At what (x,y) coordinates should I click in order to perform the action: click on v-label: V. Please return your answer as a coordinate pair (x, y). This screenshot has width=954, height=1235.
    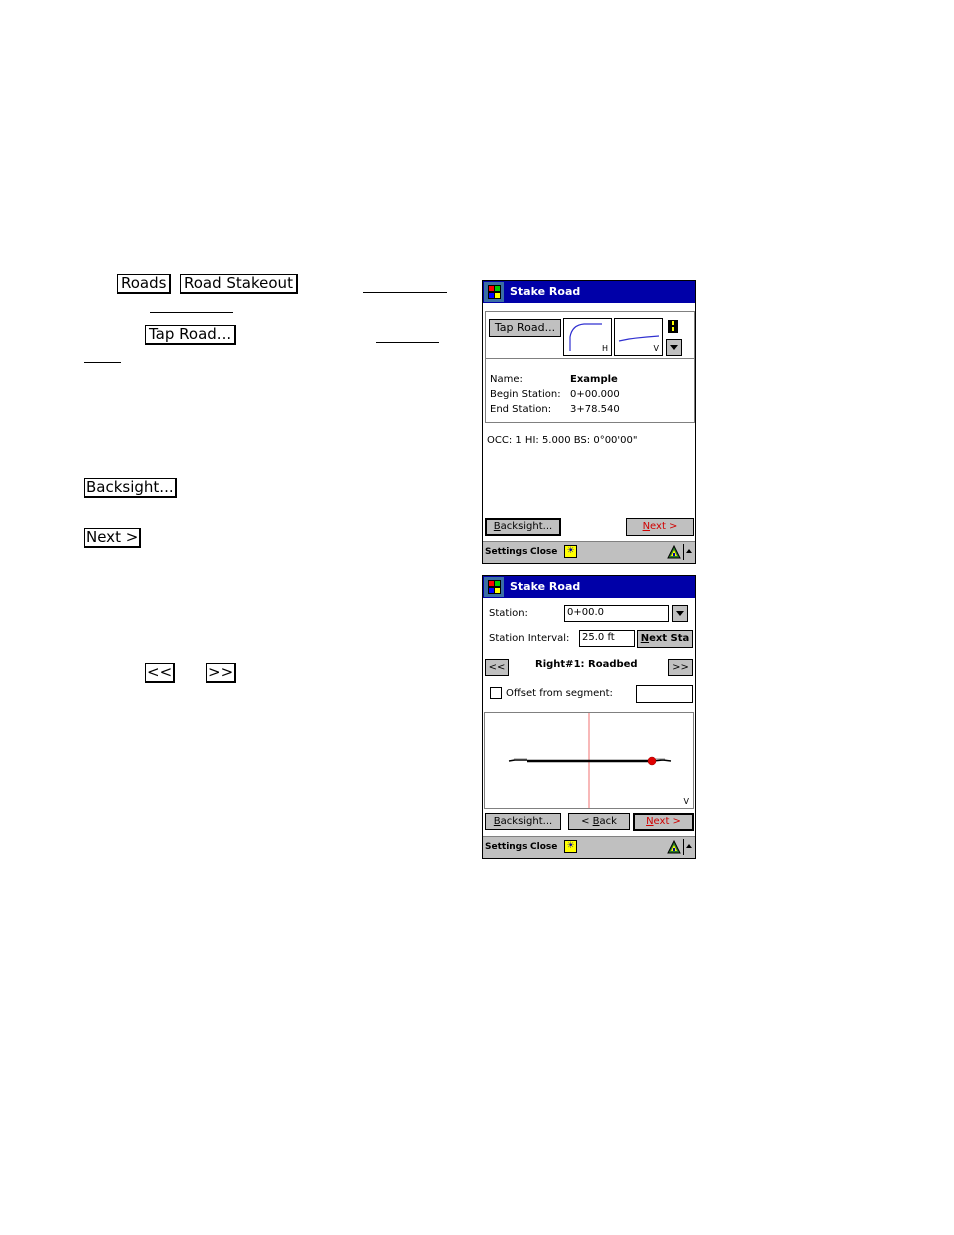
    Looking at the image, I should click on (656, 348).